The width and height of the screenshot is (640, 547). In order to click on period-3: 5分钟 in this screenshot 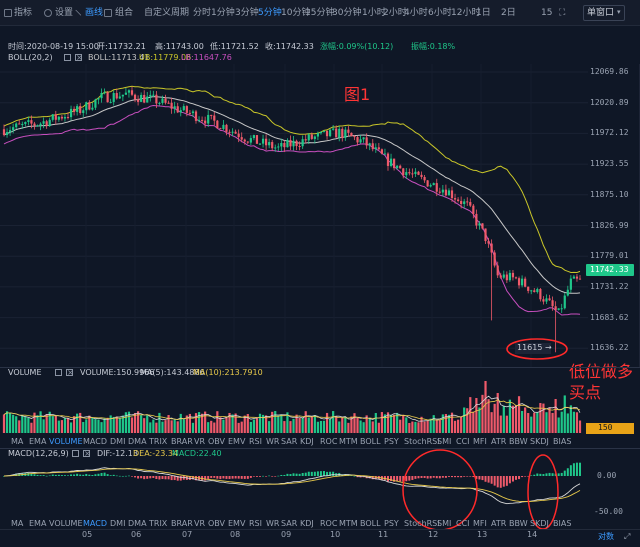, I will do `click(270, 13)`.